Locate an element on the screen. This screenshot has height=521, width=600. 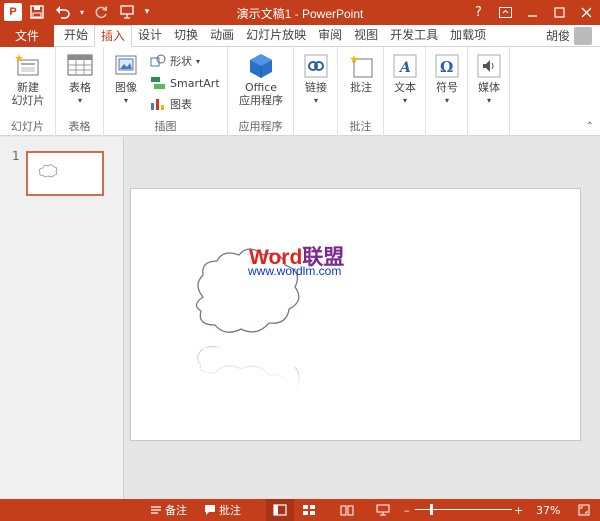
image-dropdown-icon: ▾ is located at coordinates (125, 100).